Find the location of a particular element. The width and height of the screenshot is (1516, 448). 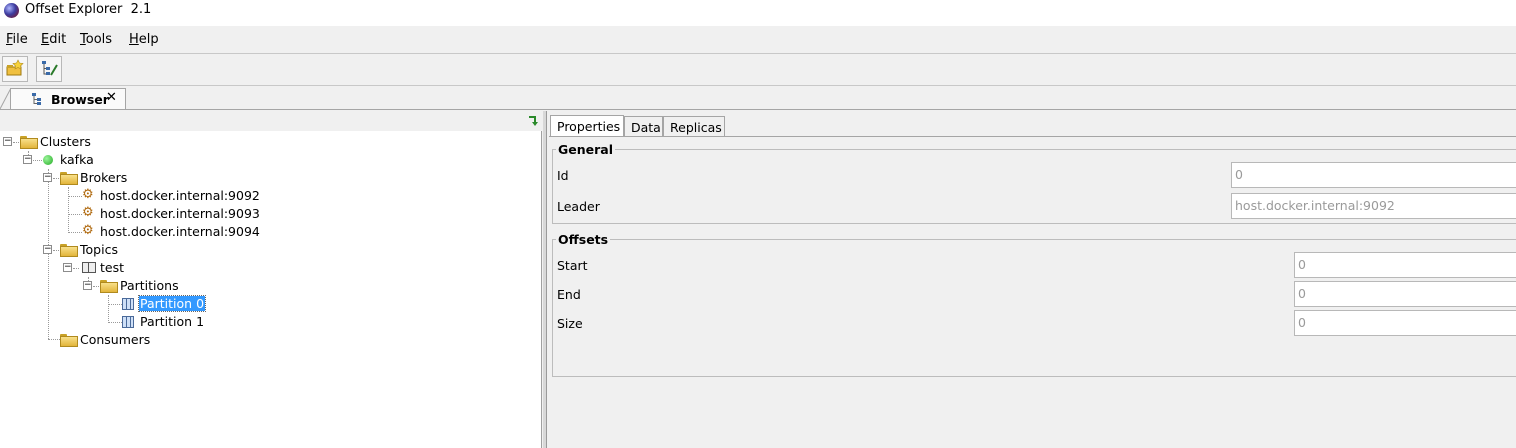

add-cluster-button is located at coordinates (15, 69).